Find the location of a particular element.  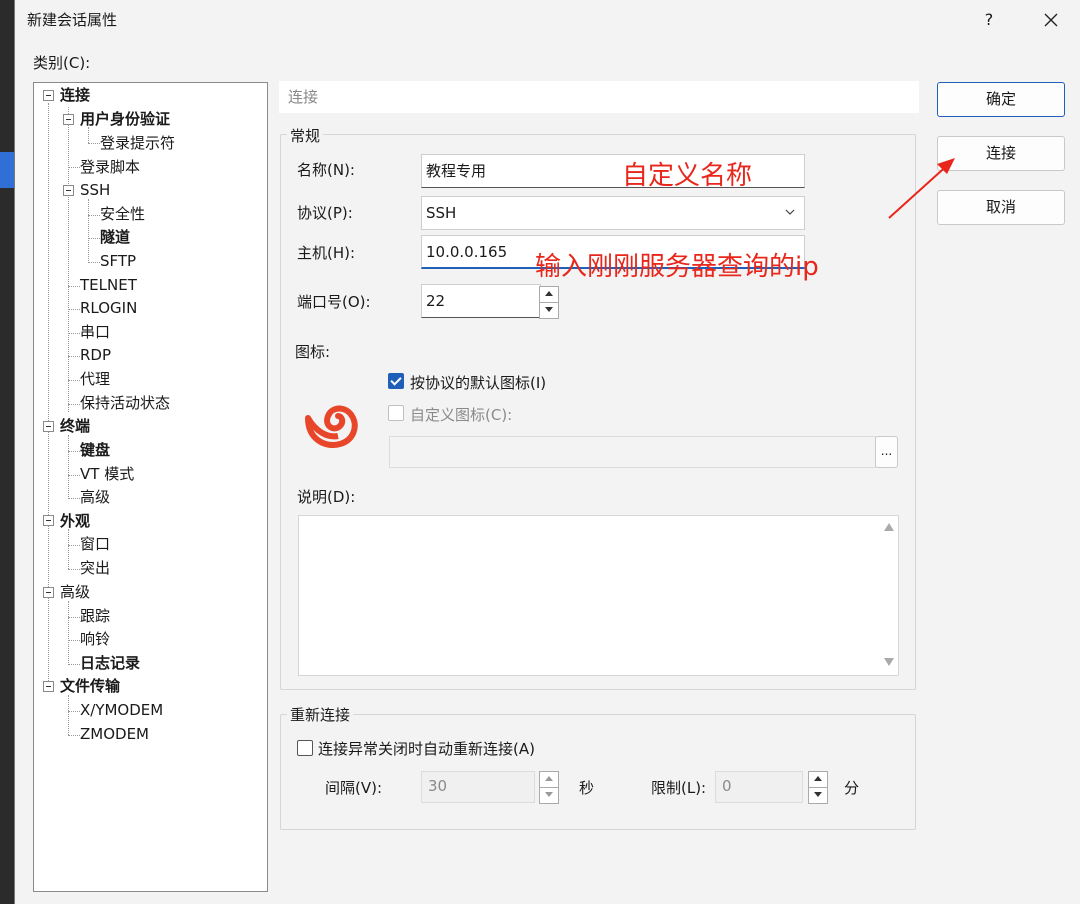

help-button: ? is located at coordinates (989, 20).